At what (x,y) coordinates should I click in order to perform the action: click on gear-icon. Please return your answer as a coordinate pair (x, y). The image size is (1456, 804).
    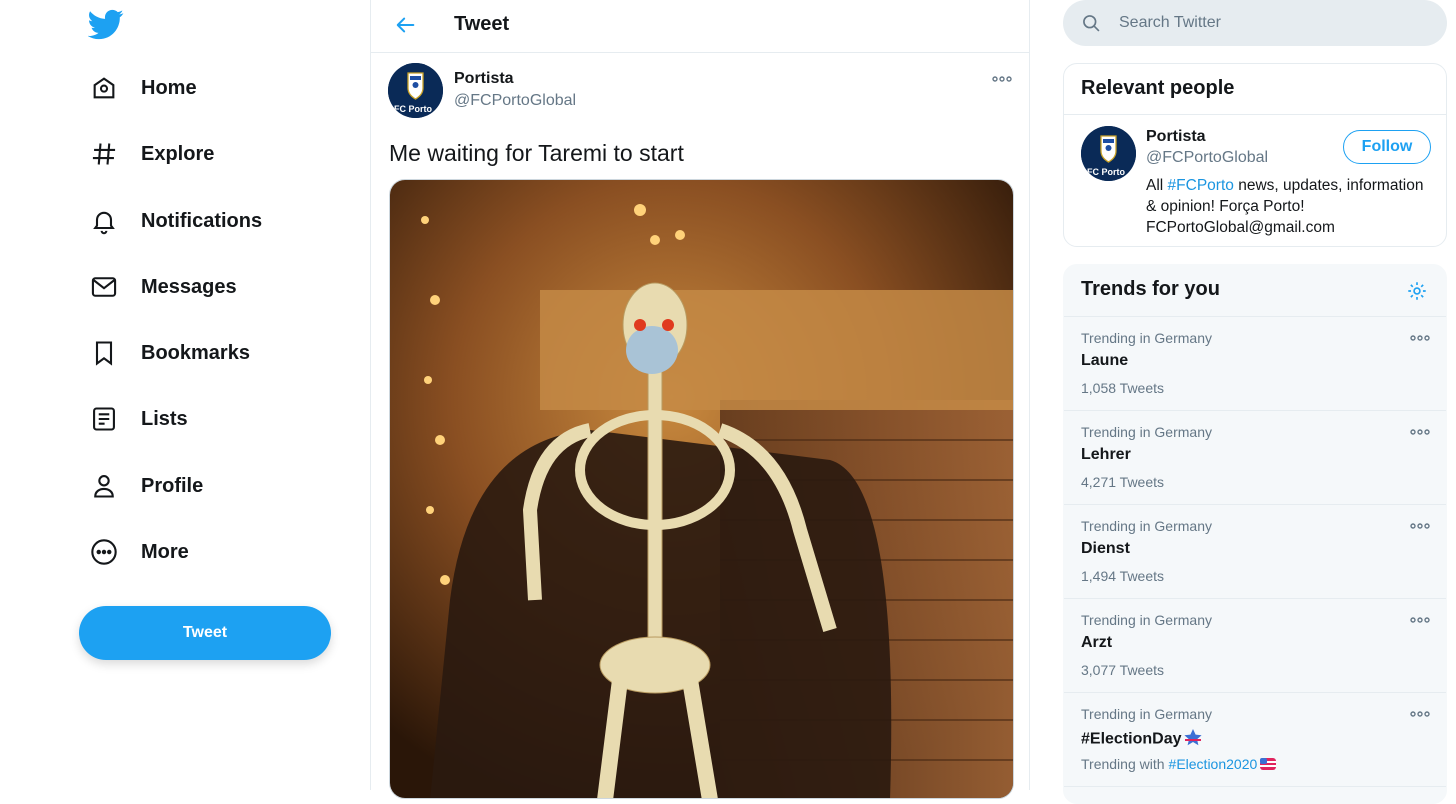
    Looking at the image, I should click on (1417, 291).